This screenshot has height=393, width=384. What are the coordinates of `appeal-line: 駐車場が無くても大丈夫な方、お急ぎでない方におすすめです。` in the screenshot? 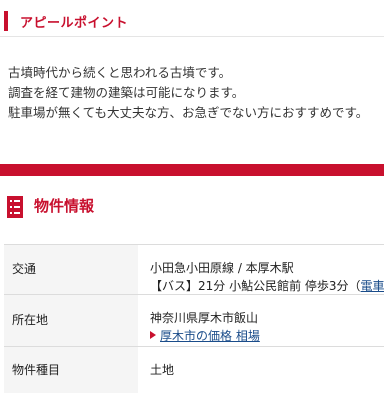 It's located at (188, 112).